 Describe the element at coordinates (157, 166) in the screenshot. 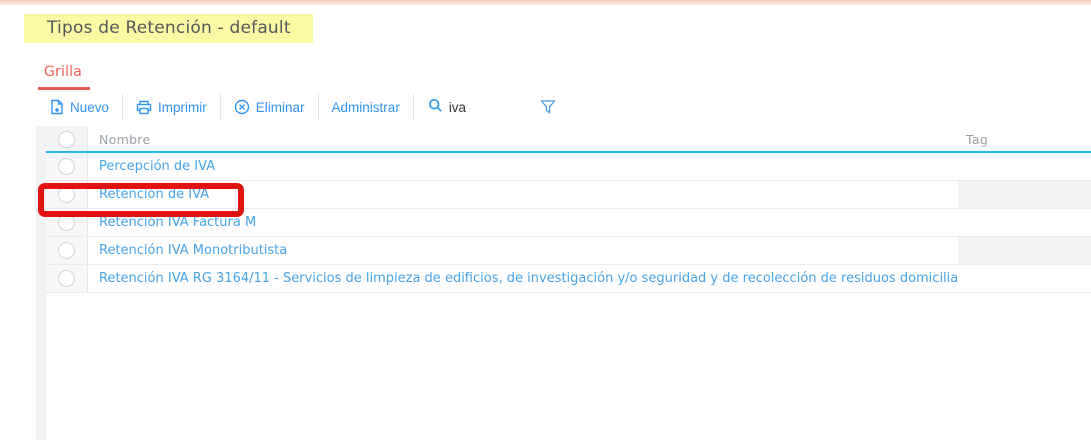

I see `row-name-link: Percepción de IVA` at that location.